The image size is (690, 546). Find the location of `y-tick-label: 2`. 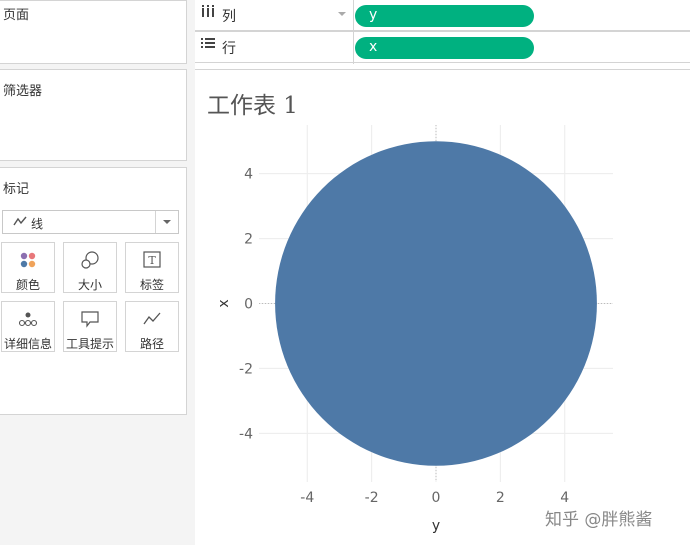

y-tick-label: 2 is located at coordinates (248, 240).